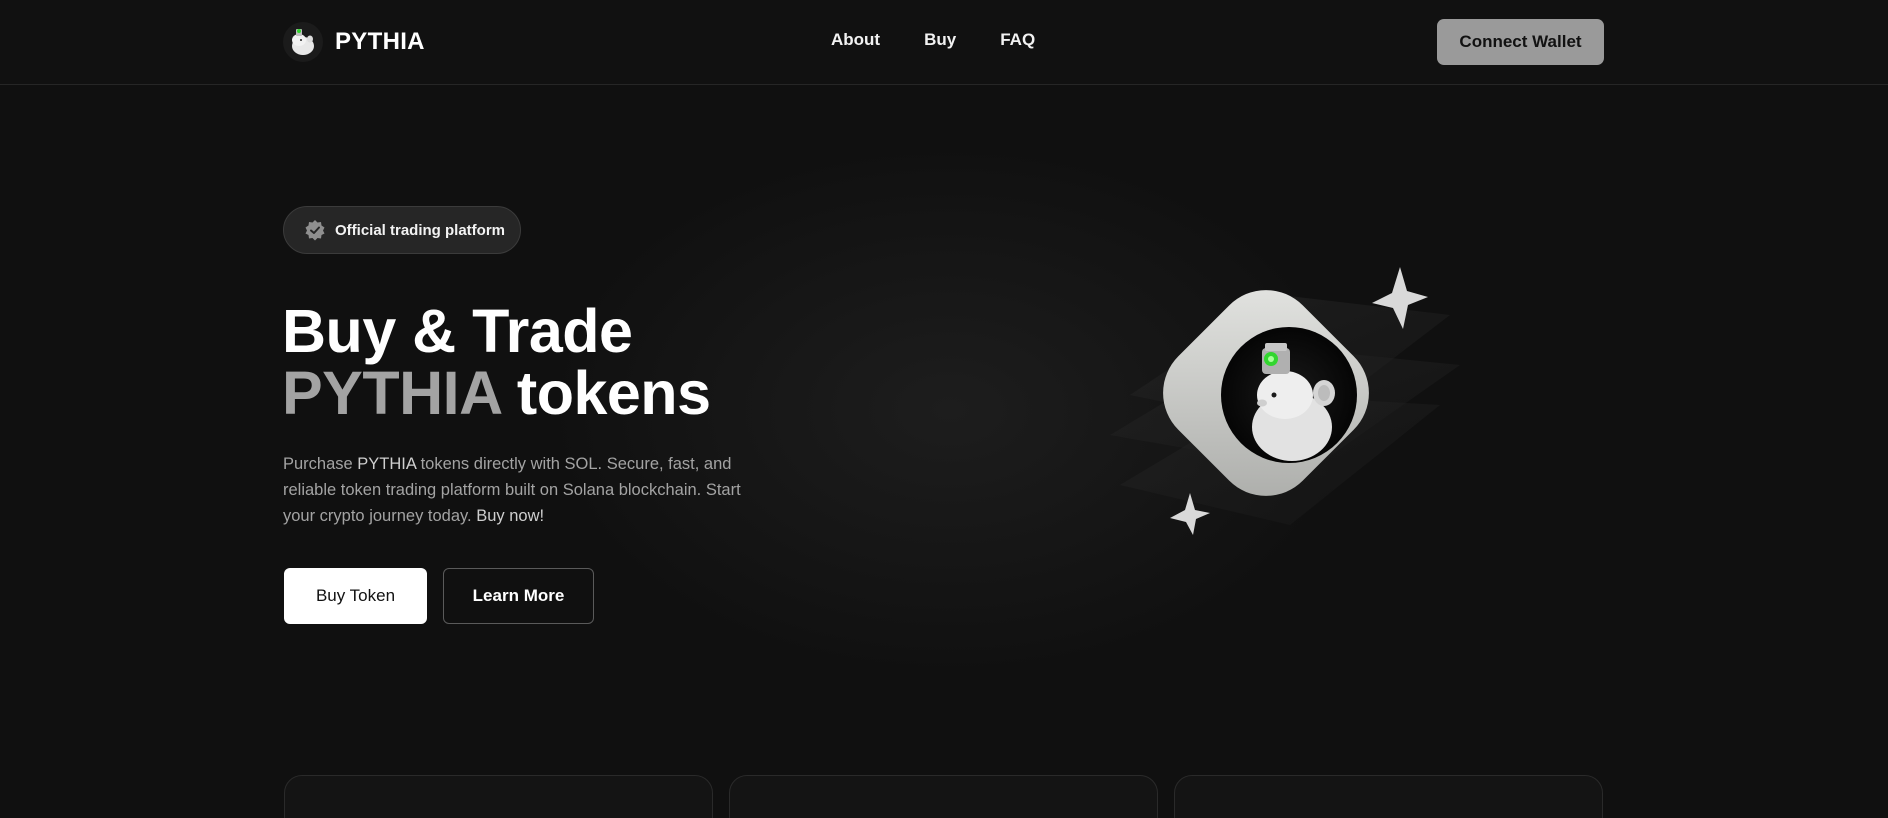 The image size is (1888, 818). What do you see at coordinates (420, 230) in the screenshot?
I see `badge-text: Official trading platform` at bounding box center [420, 230].